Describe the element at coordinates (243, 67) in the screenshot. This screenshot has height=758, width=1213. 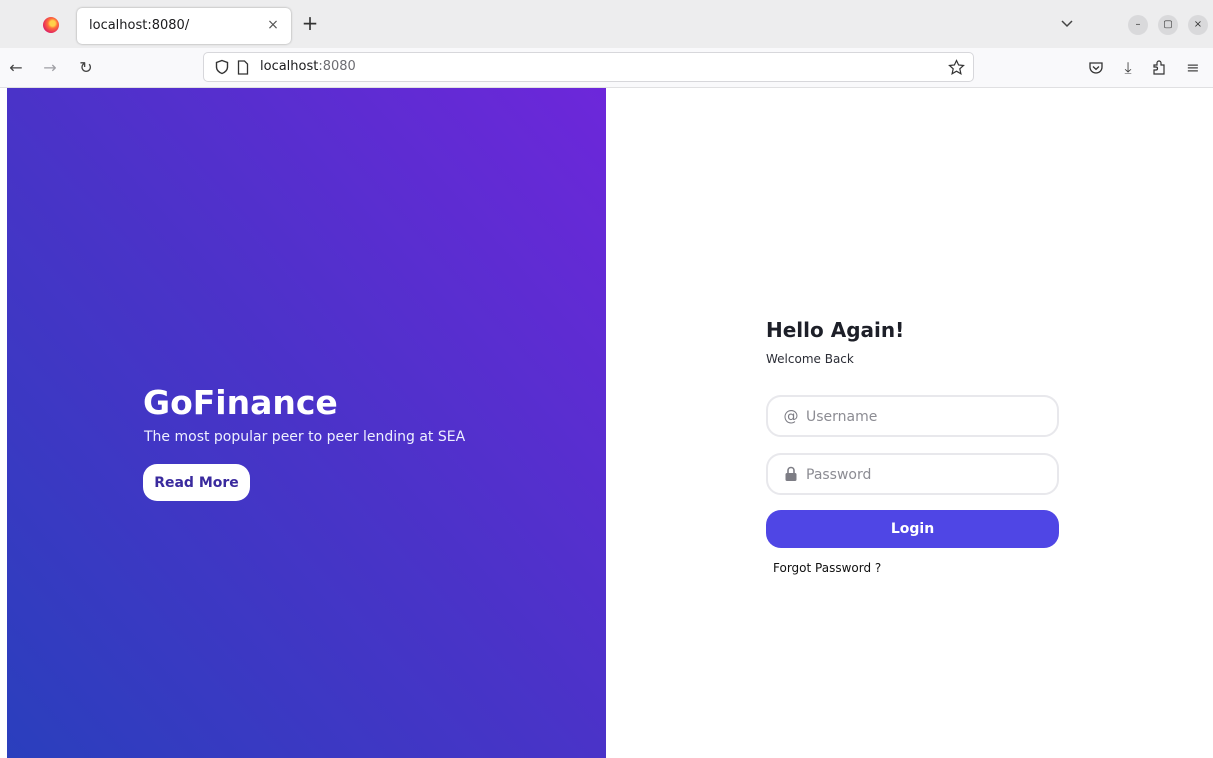
I see `page-icon` at that location.